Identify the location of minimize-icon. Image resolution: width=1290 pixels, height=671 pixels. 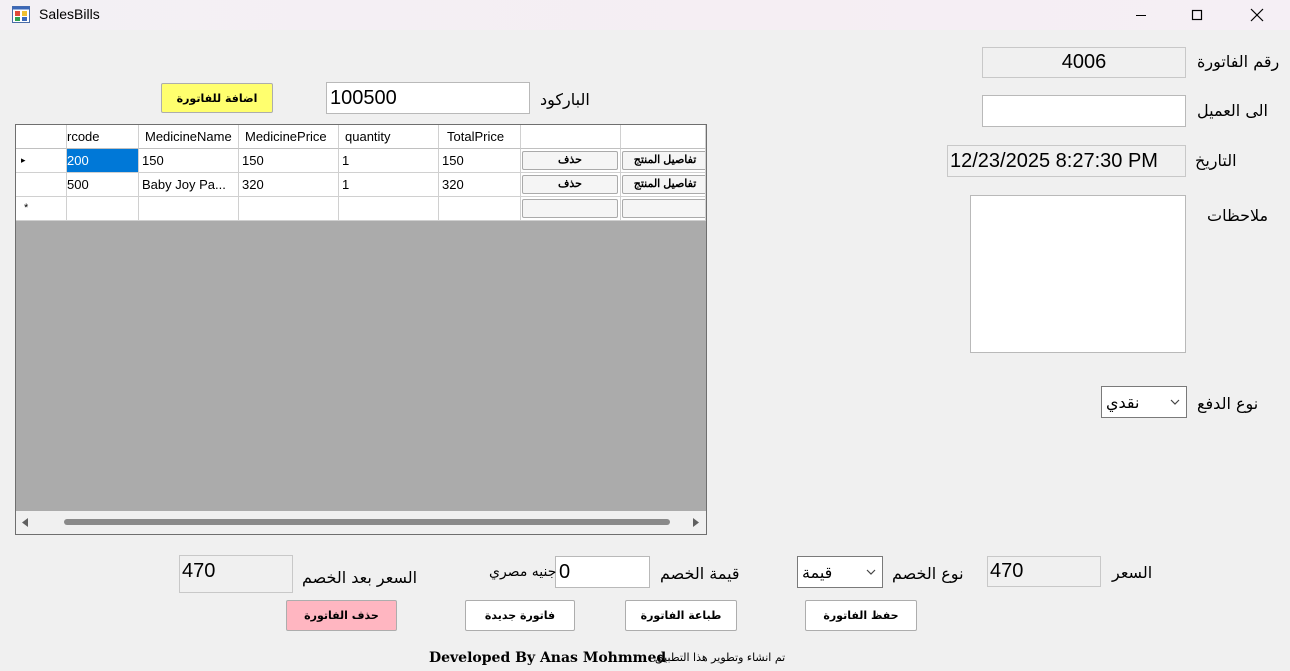
(1141, 15).